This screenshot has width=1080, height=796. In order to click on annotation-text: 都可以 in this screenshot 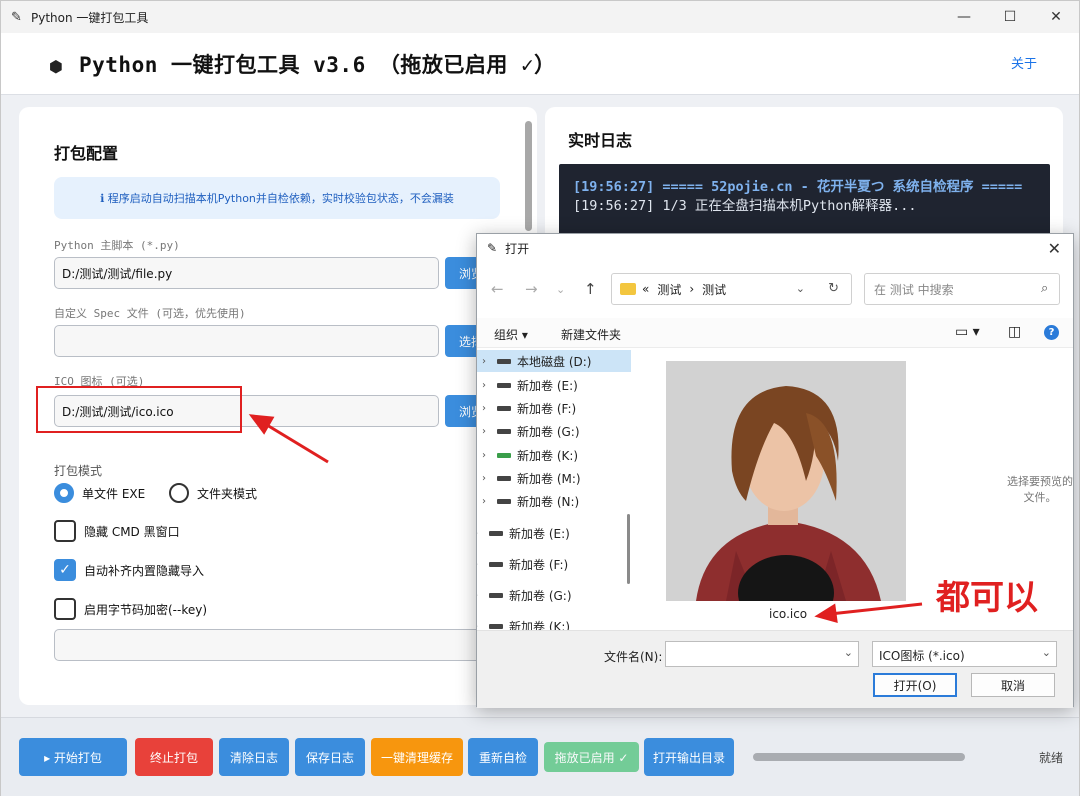, I will do `click(987, 598)`.